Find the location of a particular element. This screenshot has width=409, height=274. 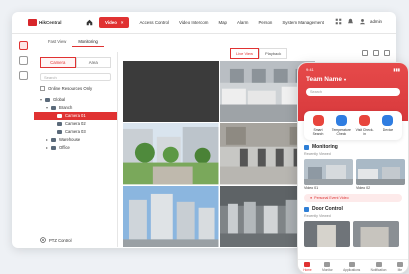

tab-notification: Notification is located at coordinates (378, 266).